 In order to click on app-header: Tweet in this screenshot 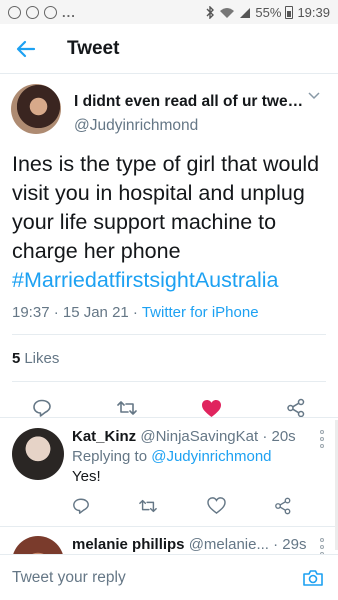, I will do `click(169, 49)`.